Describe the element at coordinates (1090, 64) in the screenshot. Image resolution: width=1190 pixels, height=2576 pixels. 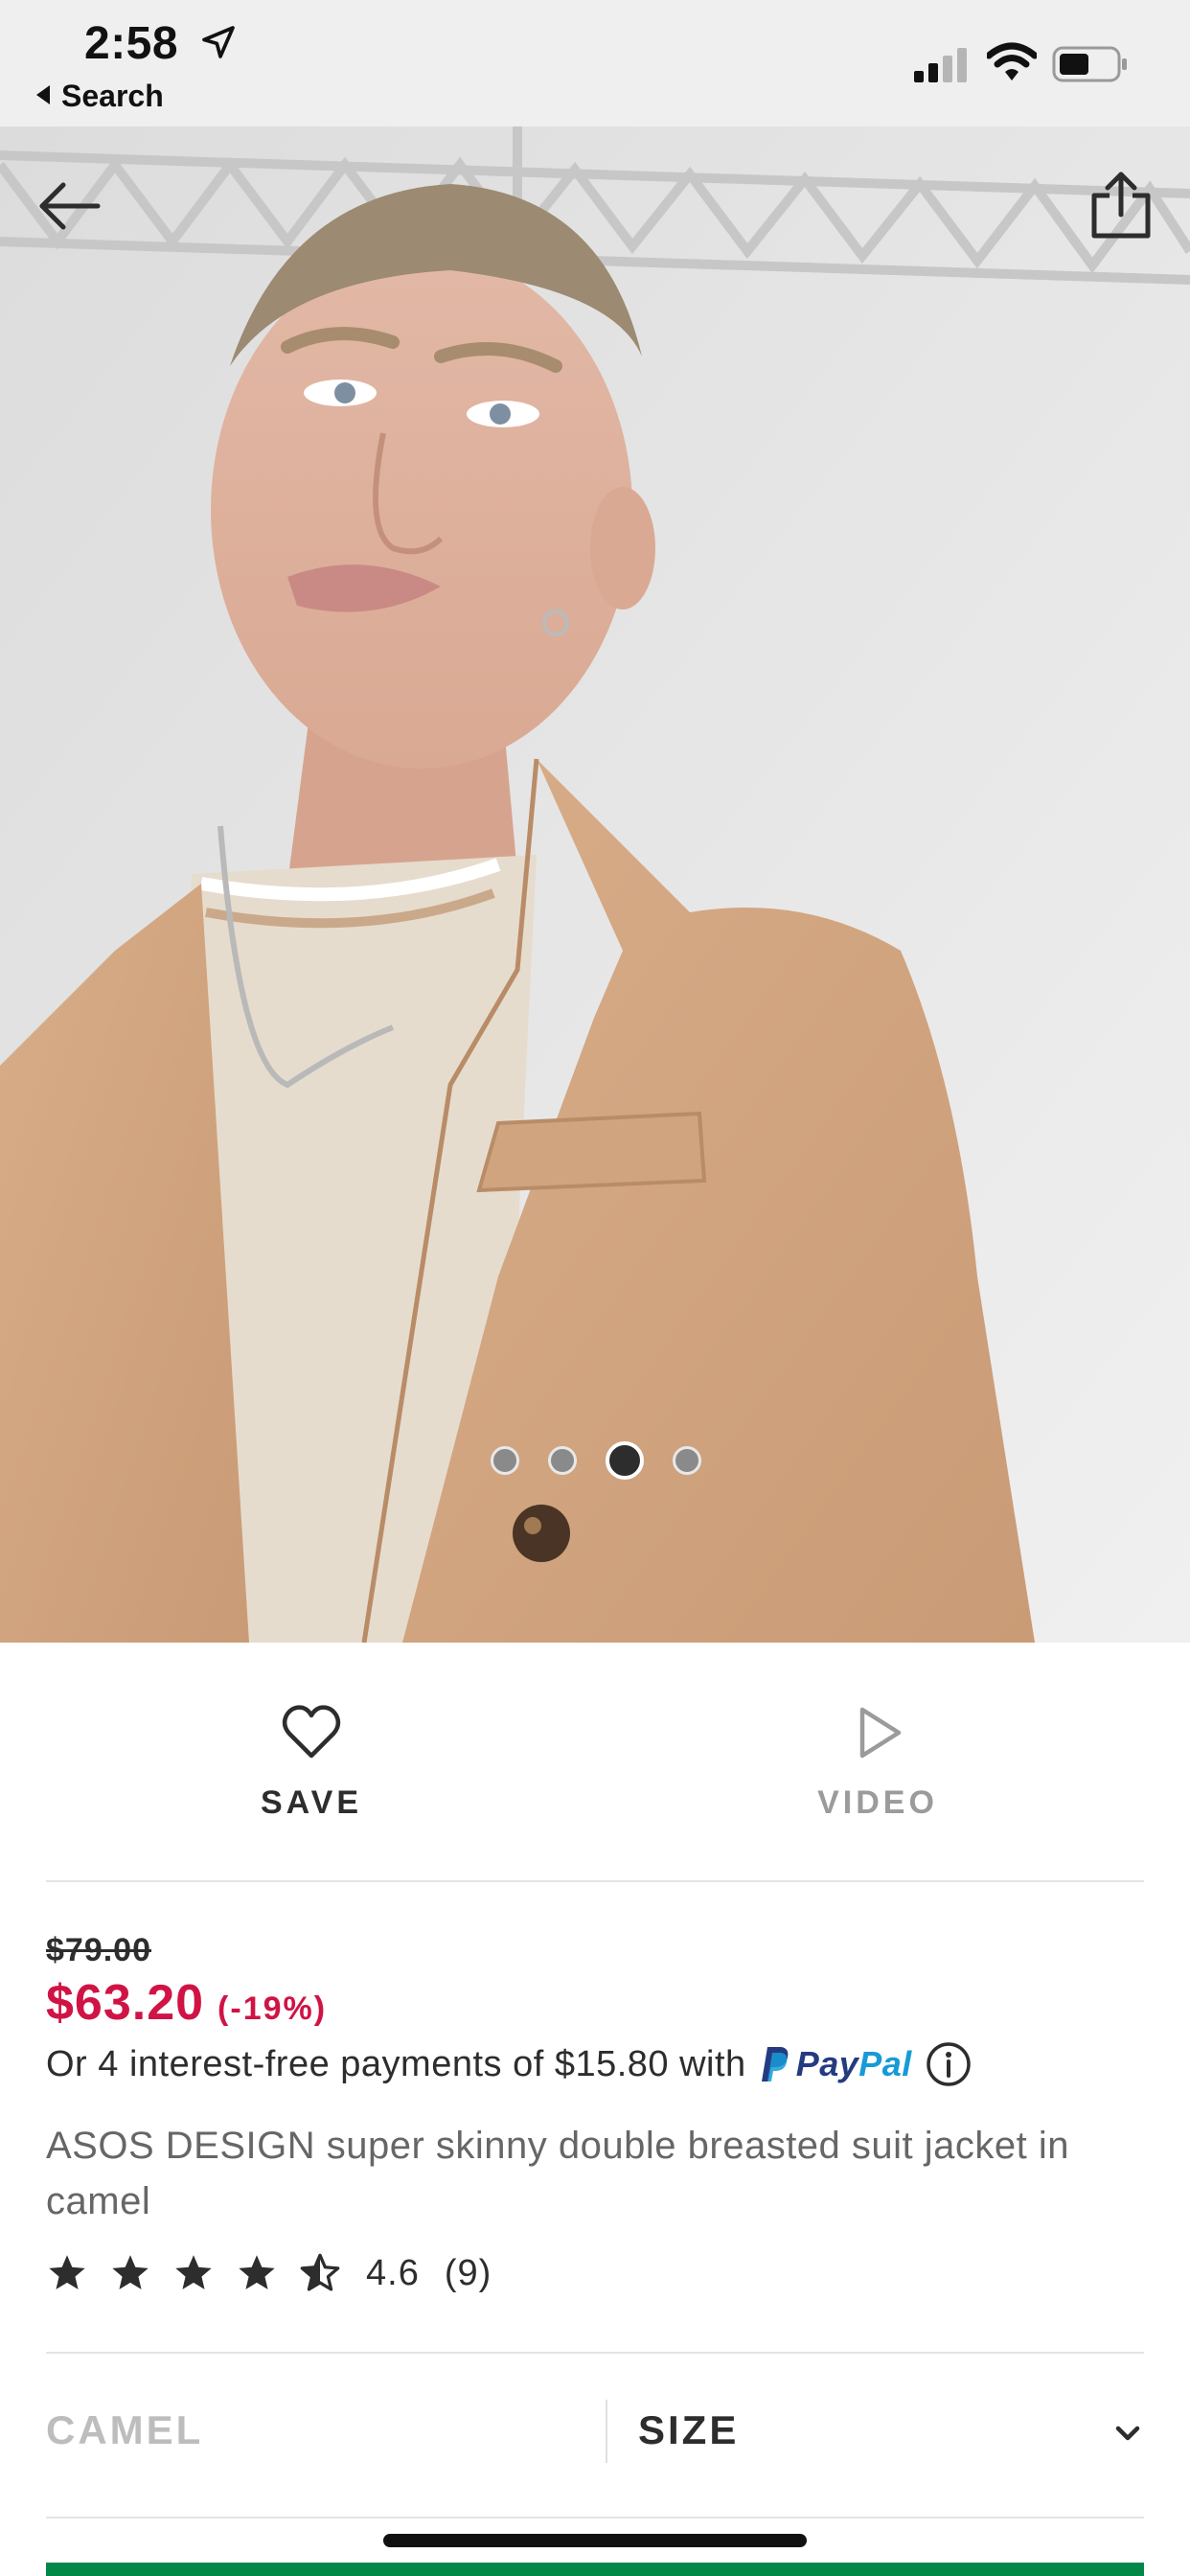
I see `battery-icon` at that location.